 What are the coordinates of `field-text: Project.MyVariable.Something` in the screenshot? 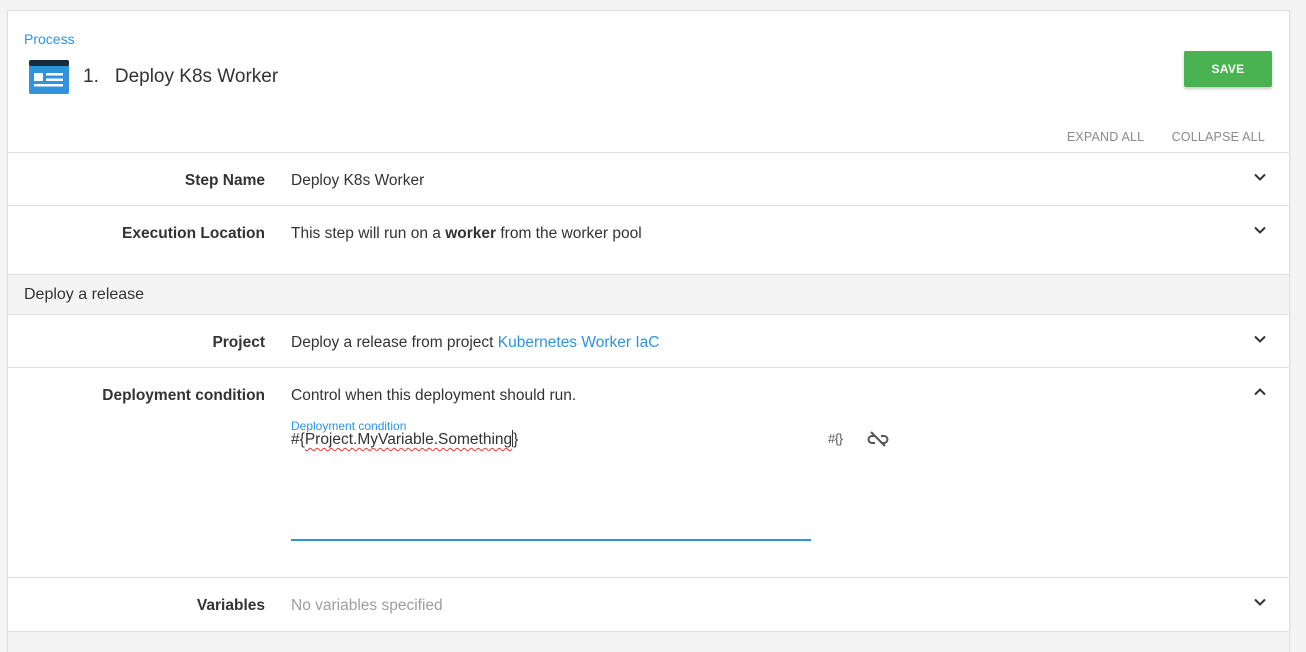 It's located at (408, 439).